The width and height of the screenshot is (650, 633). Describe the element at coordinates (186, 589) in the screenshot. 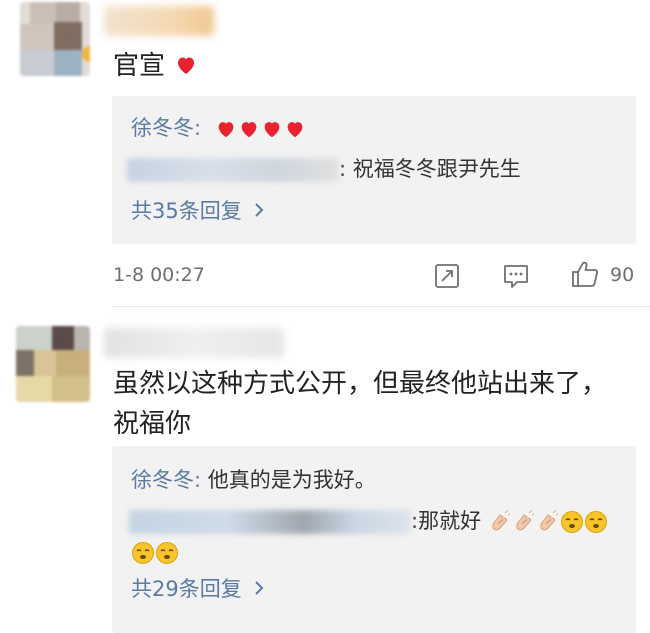

I see `more-replies-label: 共29条回复` at that location.